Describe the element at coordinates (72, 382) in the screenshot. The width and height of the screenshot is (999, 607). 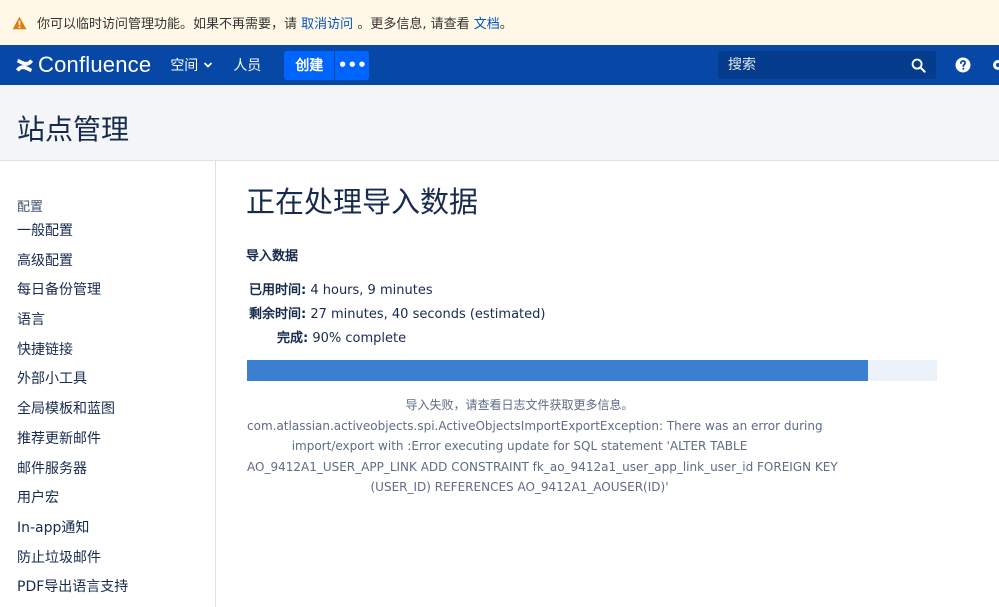
I see `sidebar-item-external-gadgets: 外部小工具` at that location.